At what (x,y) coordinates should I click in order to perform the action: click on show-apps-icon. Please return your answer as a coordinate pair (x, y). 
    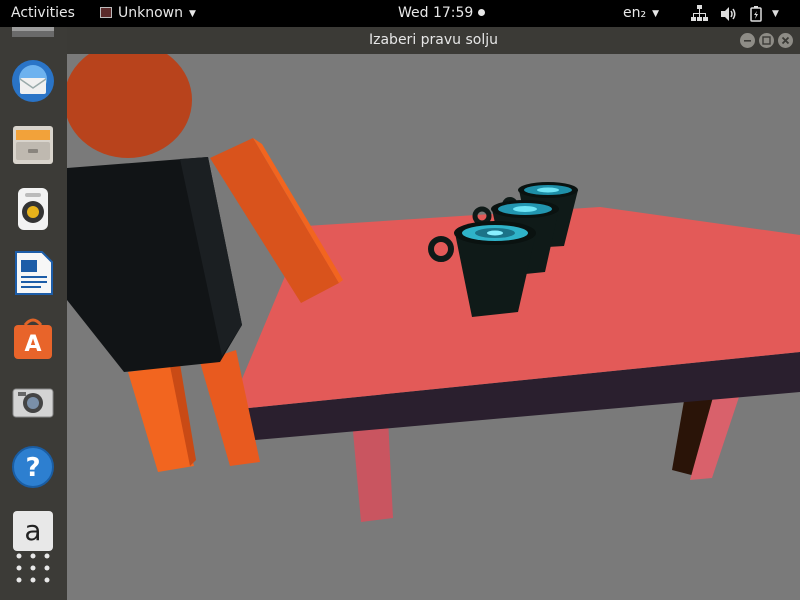
    Looking at the image, I should click on (33, 570).